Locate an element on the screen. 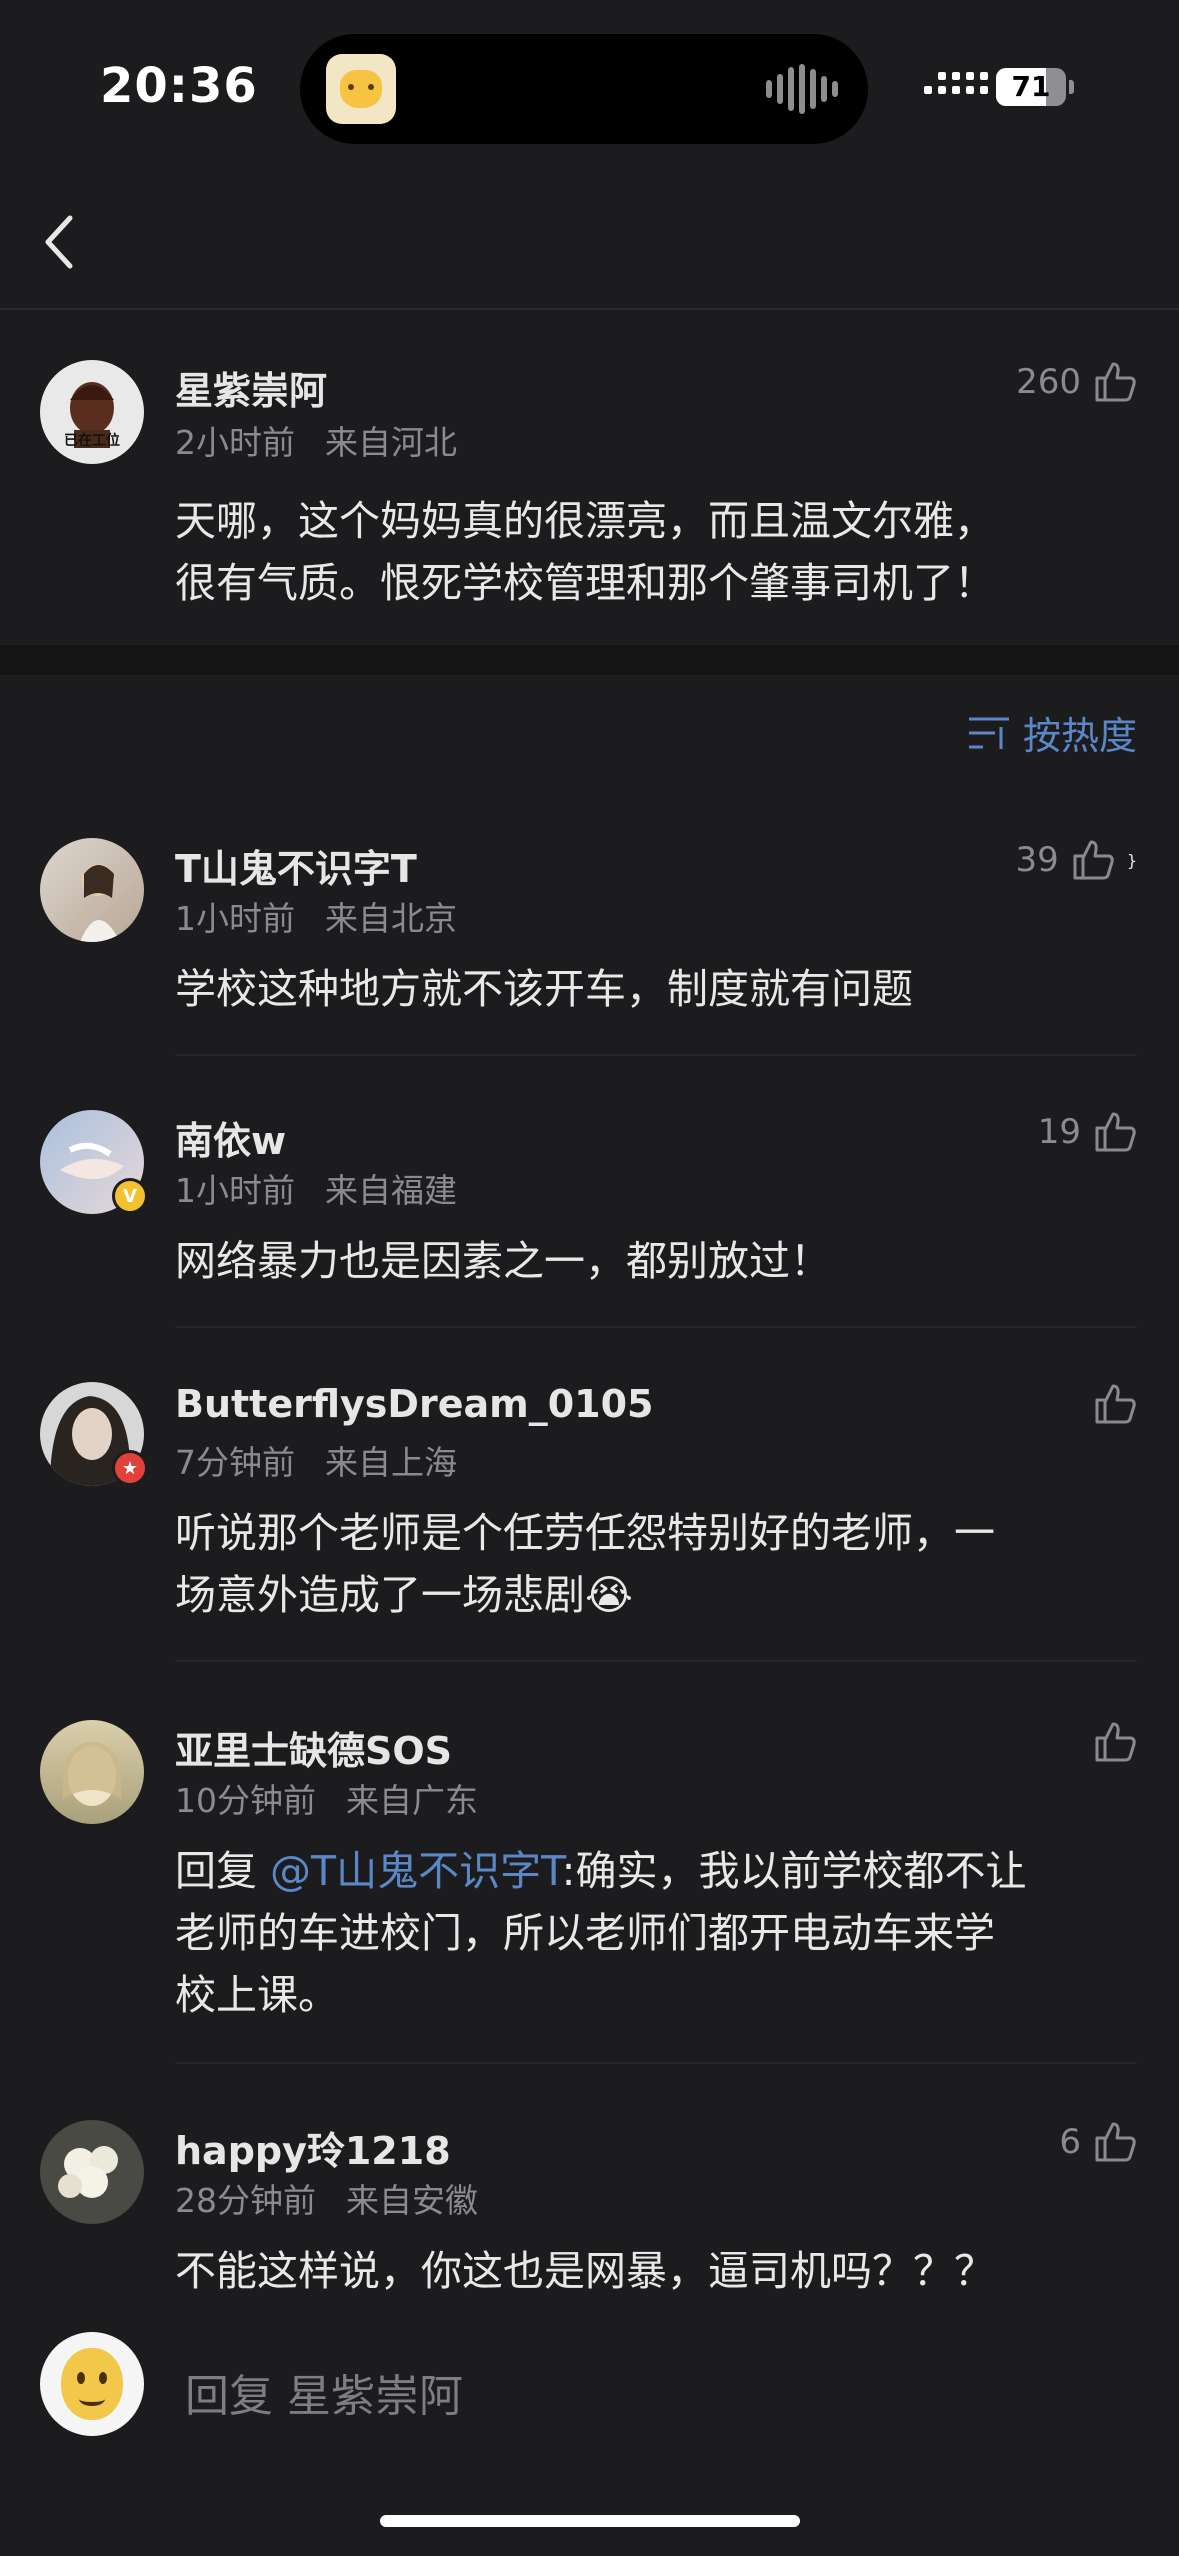 The height and width of the screenshot is (2556, 1179). comment-text-line: 回复 @T山鬼不识字T:确实，我以前学校都不让 is located at coordinates (655, 1871).